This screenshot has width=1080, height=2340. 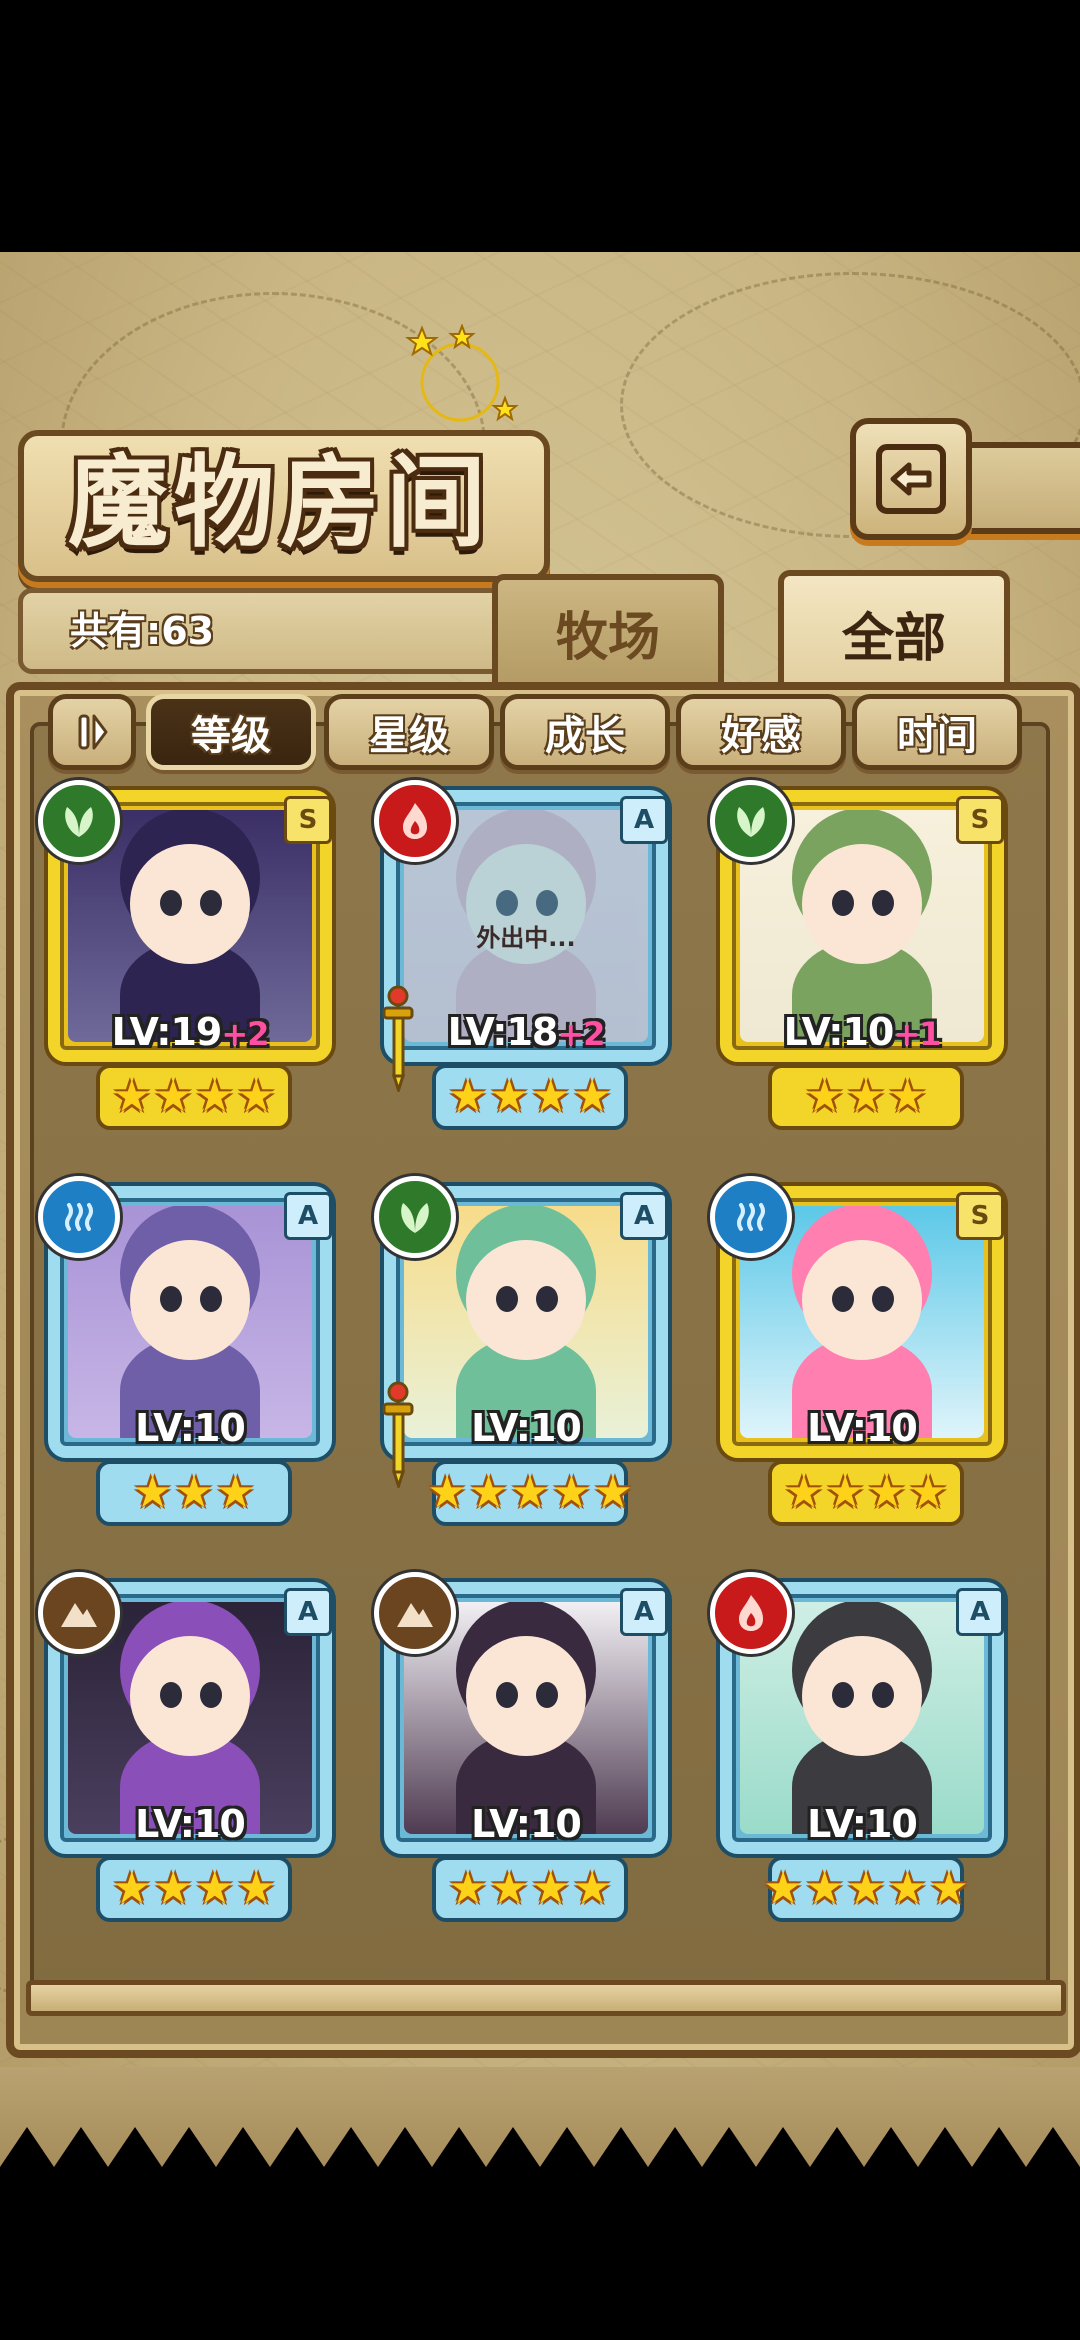 I want to click on return-icon, so click(x=911, y=479).